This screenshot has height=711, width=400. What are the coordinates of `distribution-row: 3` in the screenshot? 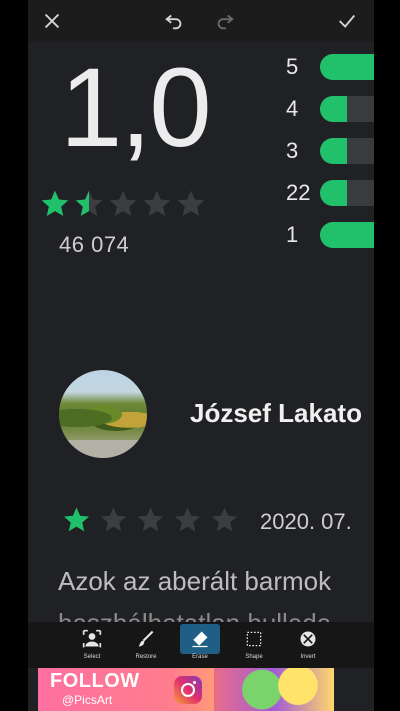 It's located at (330, 151).